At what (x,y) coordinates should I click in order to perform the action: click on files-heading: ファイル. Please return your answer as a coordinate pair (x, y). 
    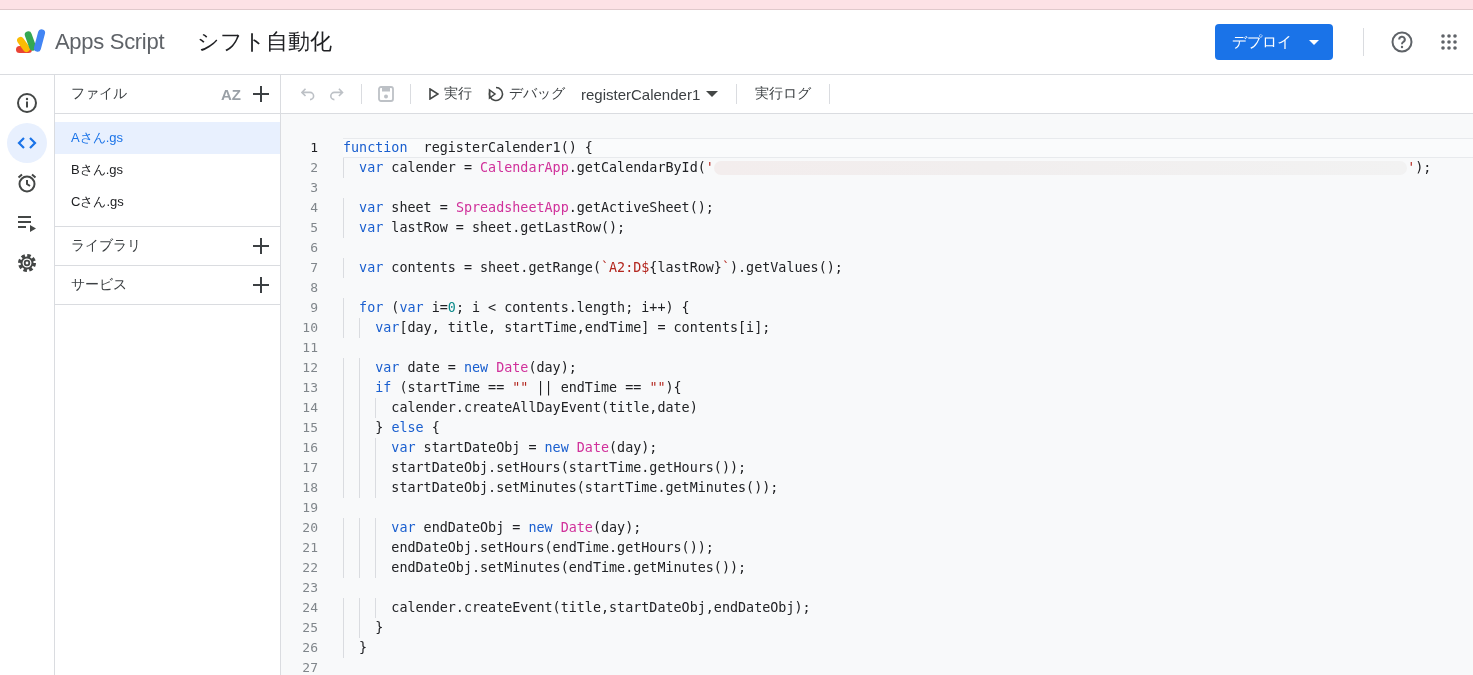
    Looking at the image, I should click on (99, 94).